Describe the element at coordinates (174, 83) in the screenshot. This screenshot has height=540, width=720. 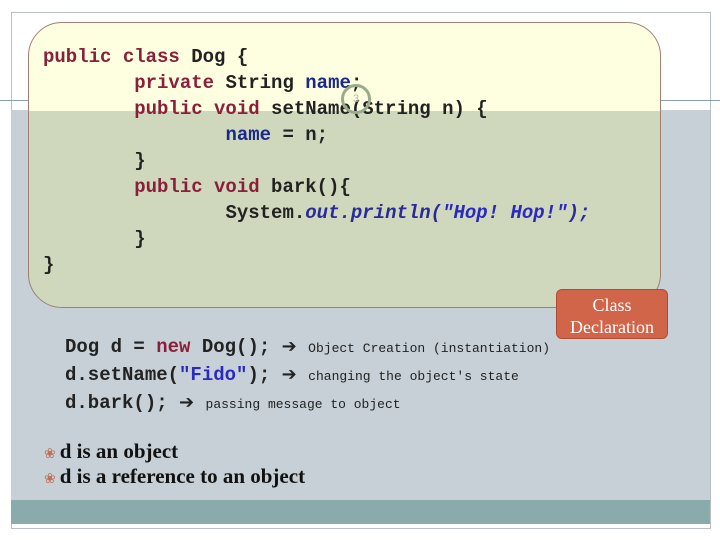
I see `code-token: private` at that location.